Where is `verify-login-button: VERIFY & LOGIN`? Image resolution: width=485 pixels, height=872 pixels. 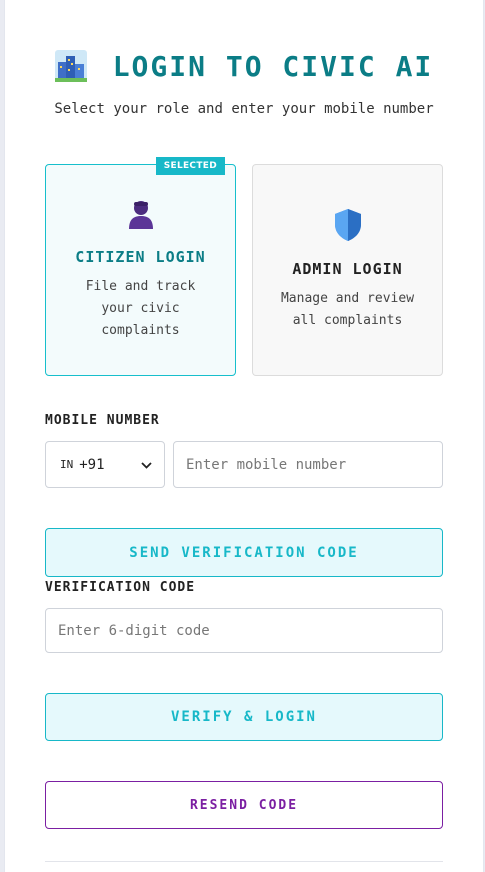
verify-login-button: VERIFY & LOGIN is located at coordinates (244, 717).